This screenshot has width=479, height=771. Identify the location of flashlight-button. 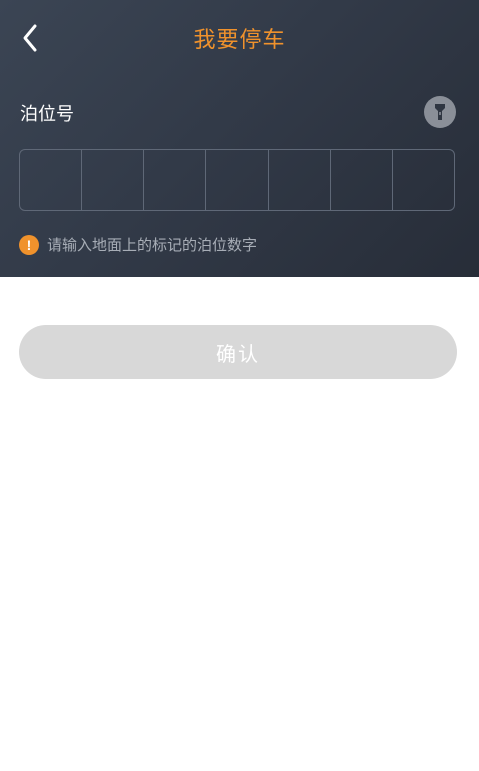
(440, 112).